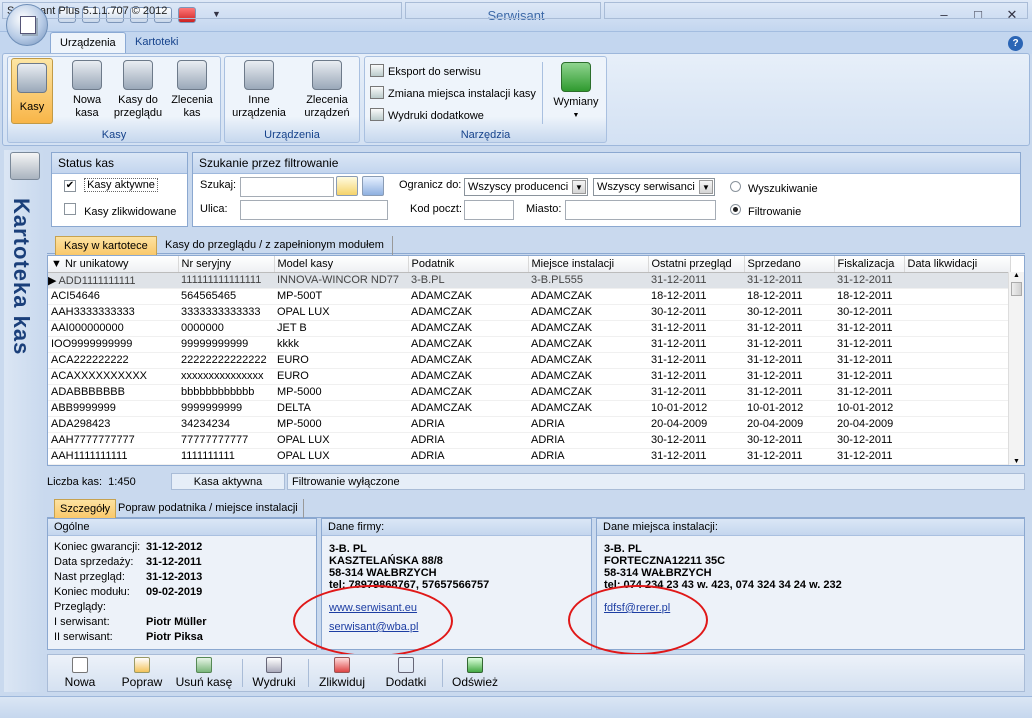  I want to click on street-input, so click(314, 210).